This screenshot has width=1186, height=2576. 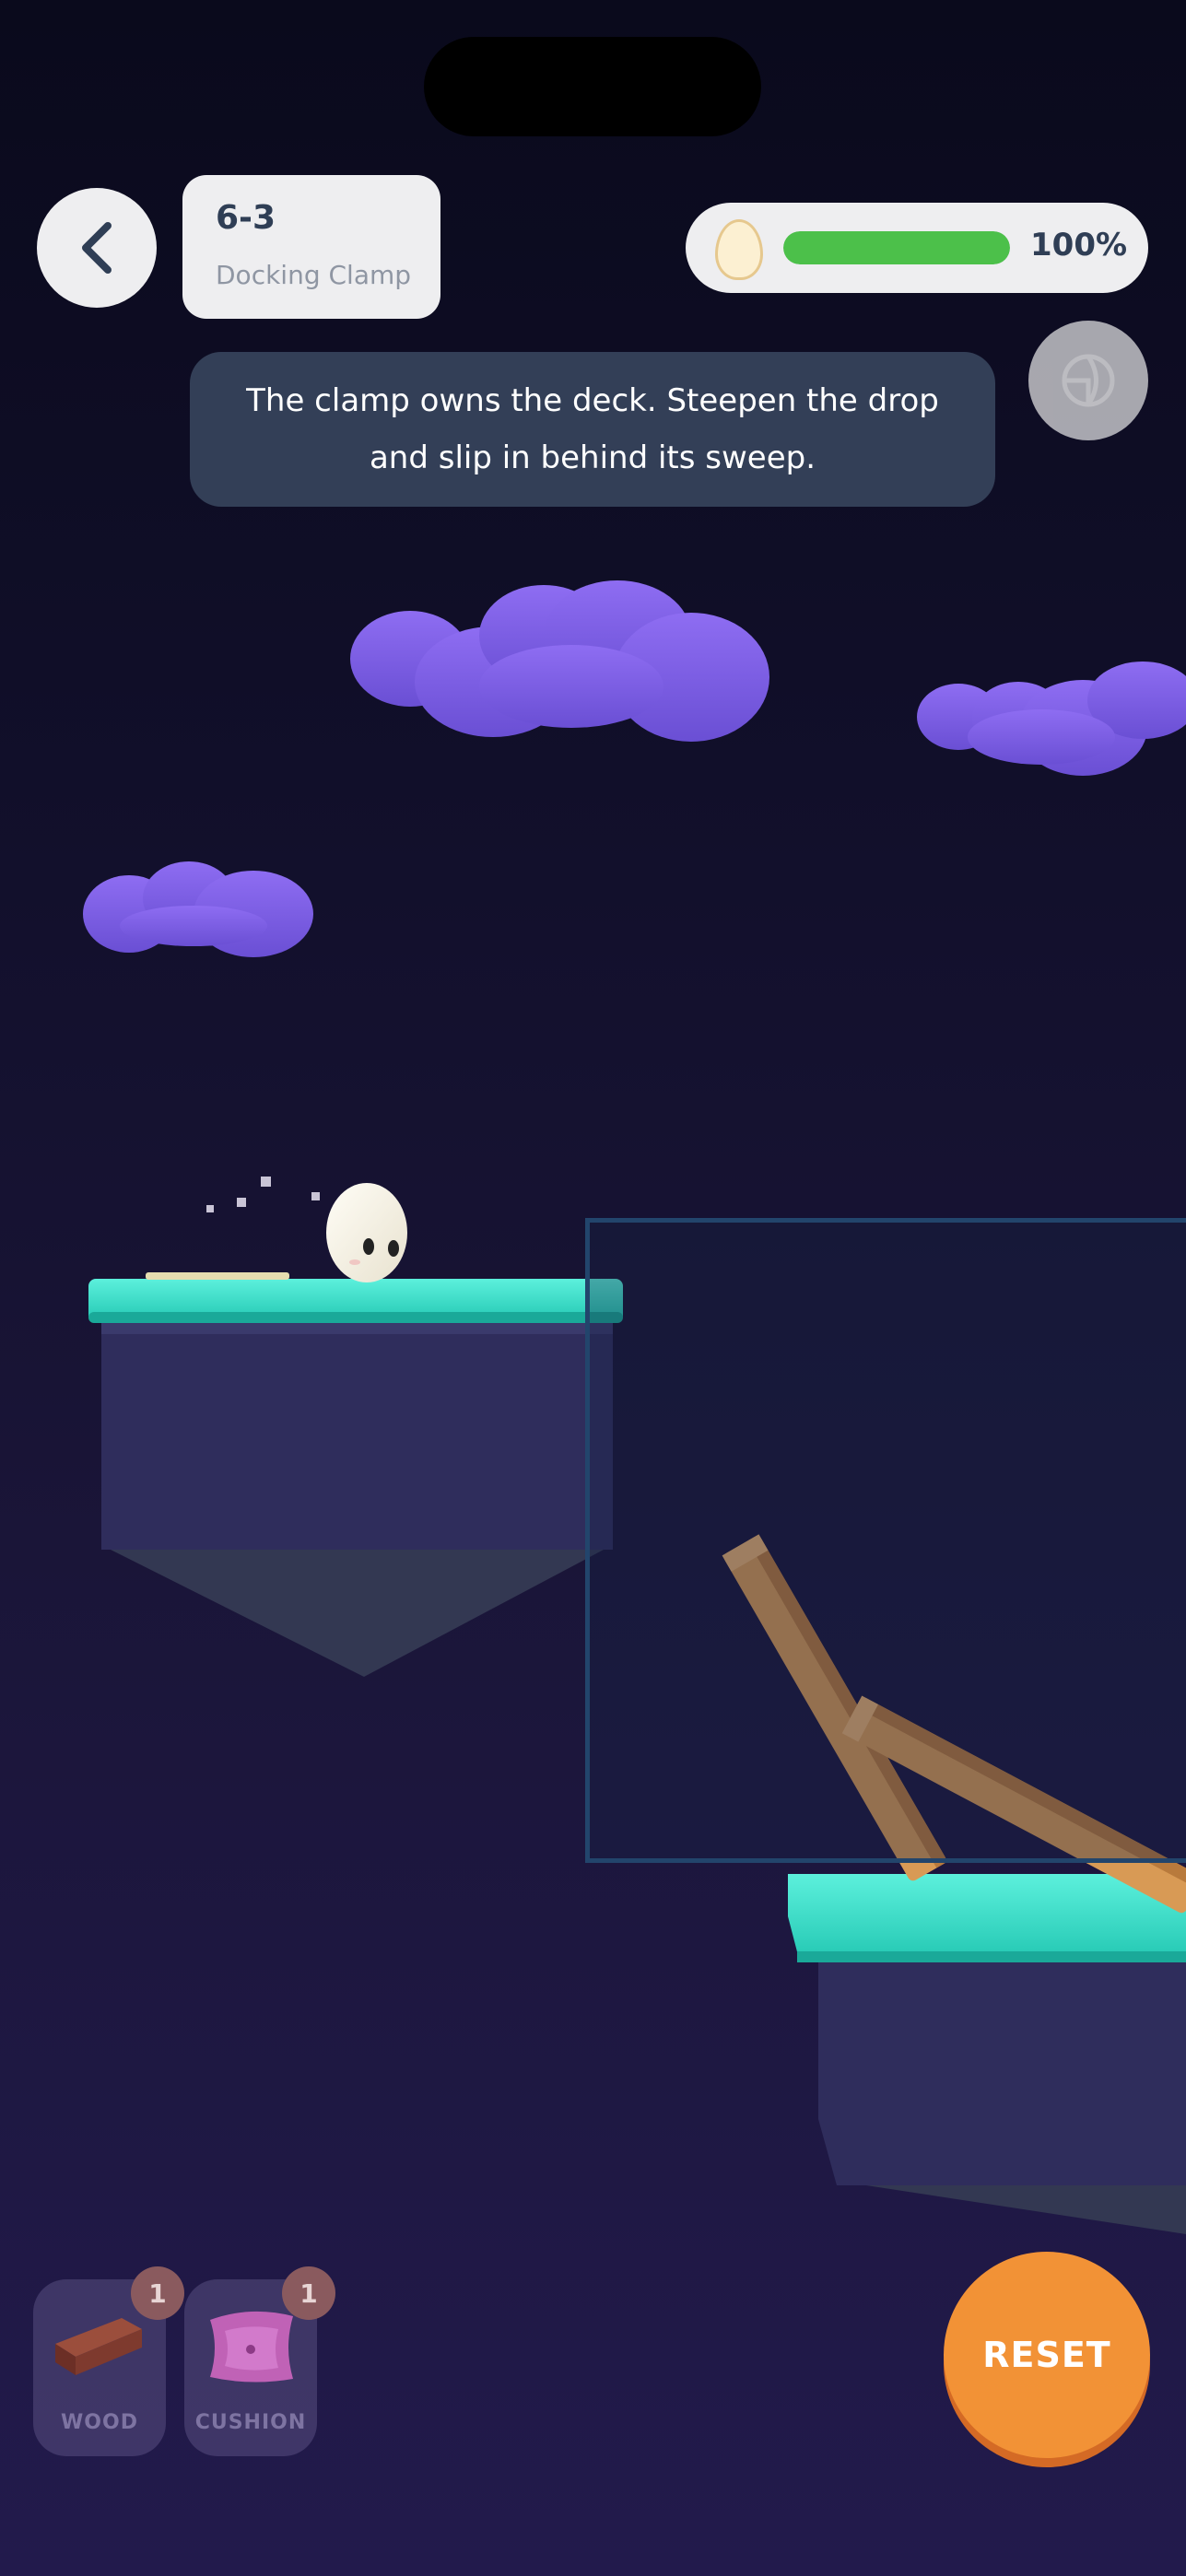 What do you see at coordinates (987, 2054) in the screenshot?
I see `platform-right` at bounding box center [987, 2054].